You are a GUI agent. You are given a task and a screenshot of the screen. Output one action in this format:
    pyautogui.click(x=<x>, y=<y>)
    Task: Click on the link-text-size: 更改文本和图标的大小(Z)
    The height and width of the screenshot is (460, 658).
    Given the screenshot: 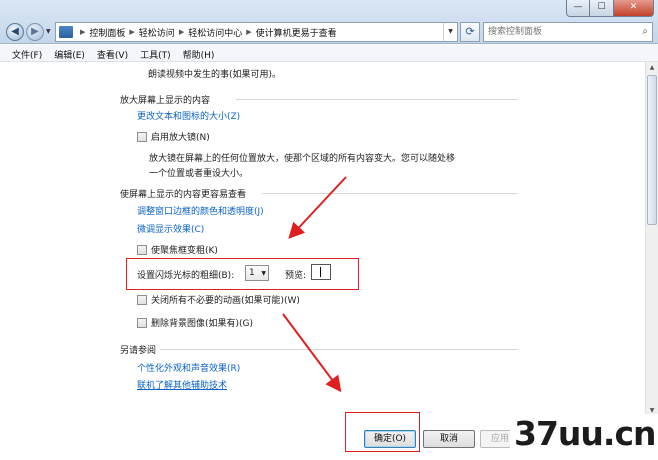 What is the action you would take?
    pyautogui.click(x=188, y=115)
    